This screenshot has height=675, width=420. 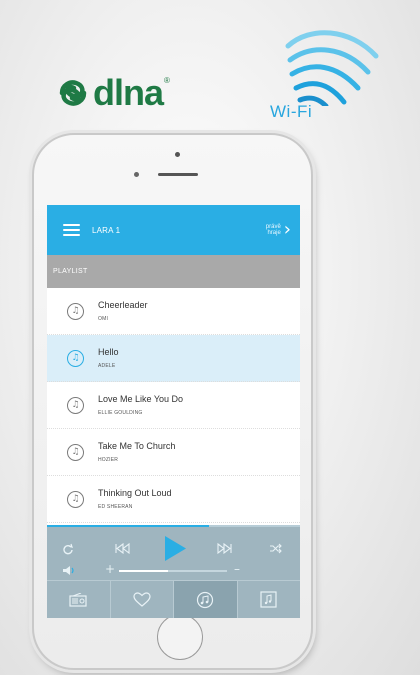 I want to click on trademark-symbol: ®, so click(x=167, y=80).